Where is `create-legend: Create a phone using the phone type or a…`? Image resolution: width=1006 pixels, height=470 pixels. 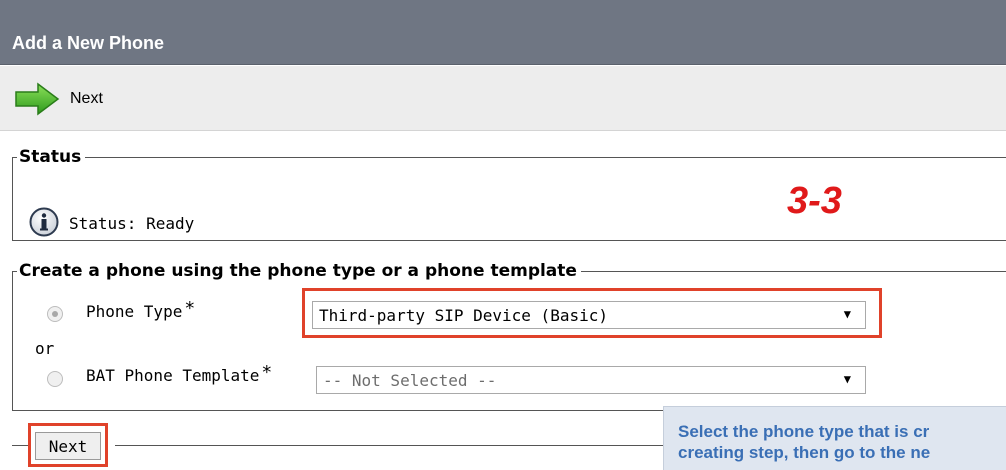 create-legend: Create a phone using the phone type or a… is located at coordinates (298, 271).